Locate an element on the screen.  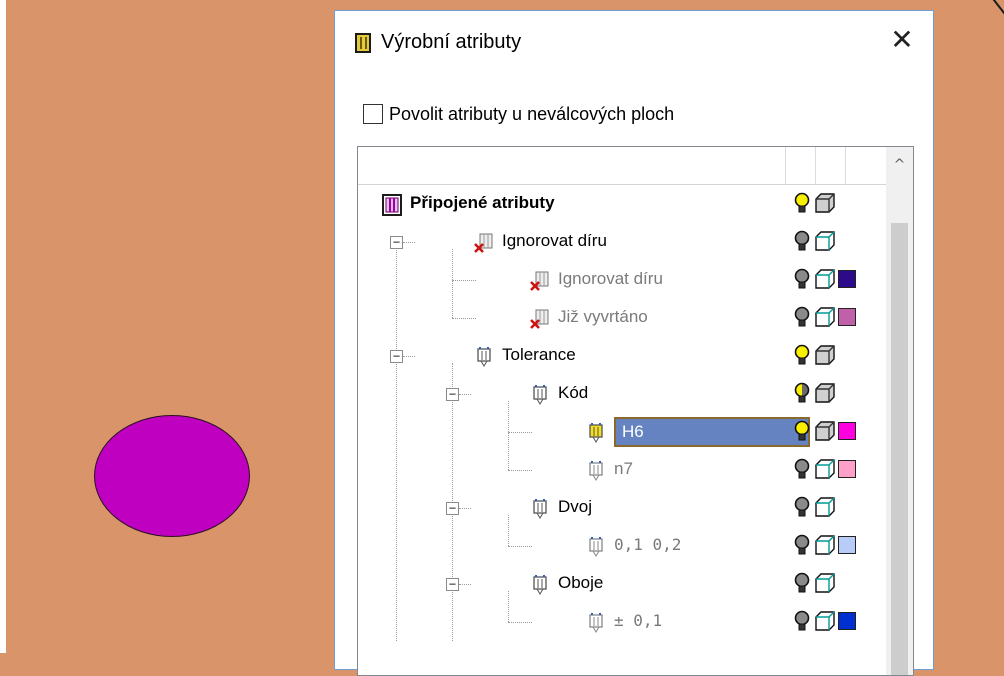
tree-item: Ignorovat díru is located at coordinates (623, 280).